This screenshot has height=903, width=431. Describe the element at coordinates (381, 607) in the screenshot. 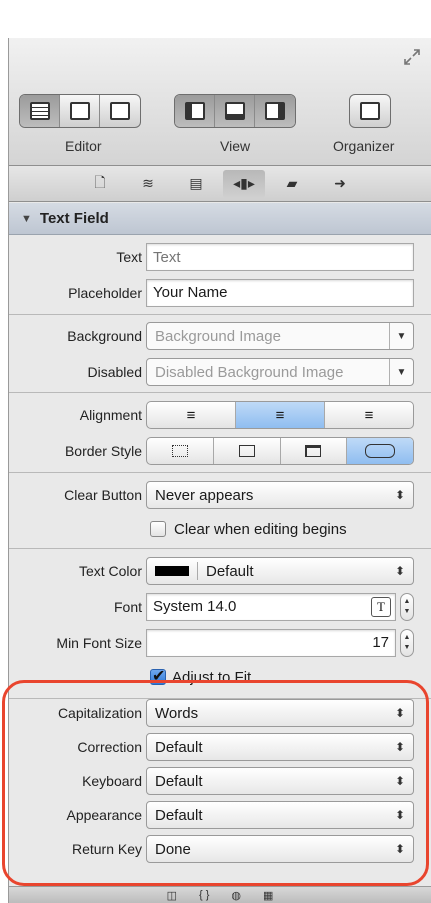

I see `font-picker-icon: T` at that location.